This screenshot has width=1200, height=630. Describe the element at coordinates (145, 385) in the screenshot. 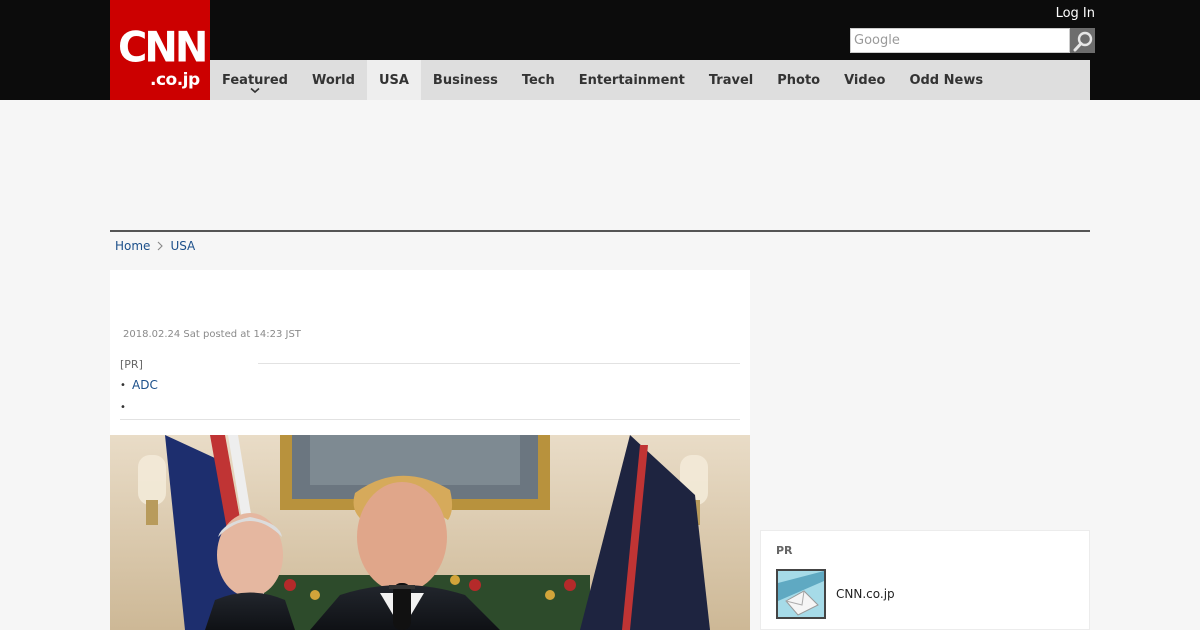

I see `pr-link-adc: ADC` at that location.